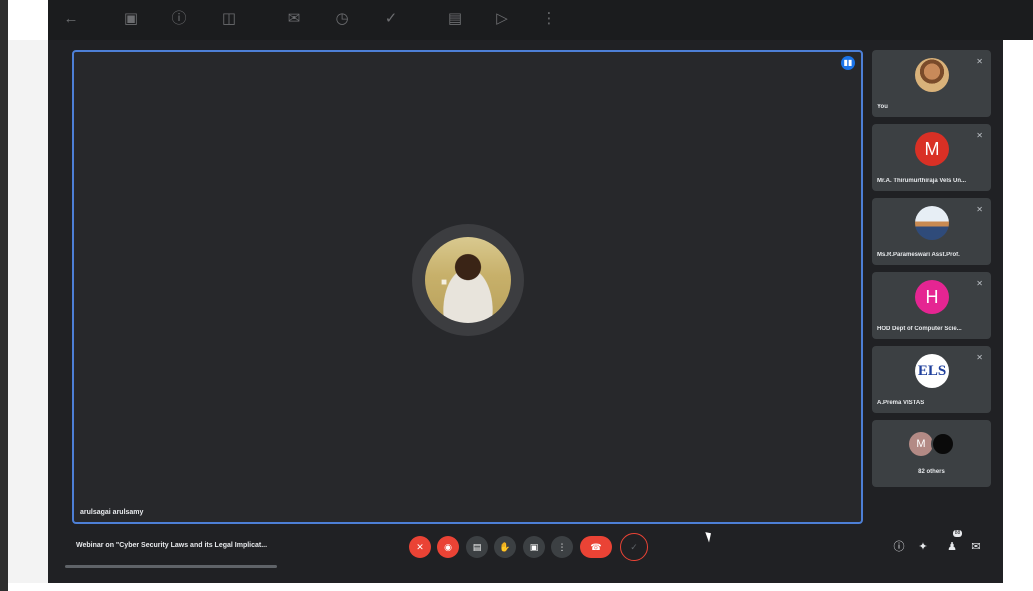  I want to click on avatar: H, so click(932, 297).